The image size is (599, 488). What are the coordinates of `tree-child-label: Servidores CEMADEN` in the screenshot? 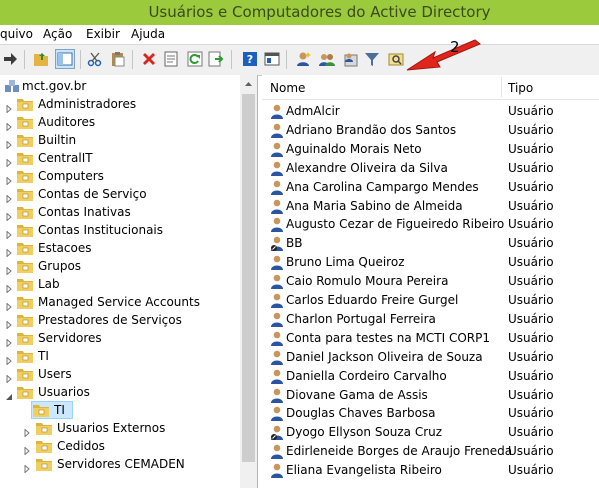 It's located at (121, 464).